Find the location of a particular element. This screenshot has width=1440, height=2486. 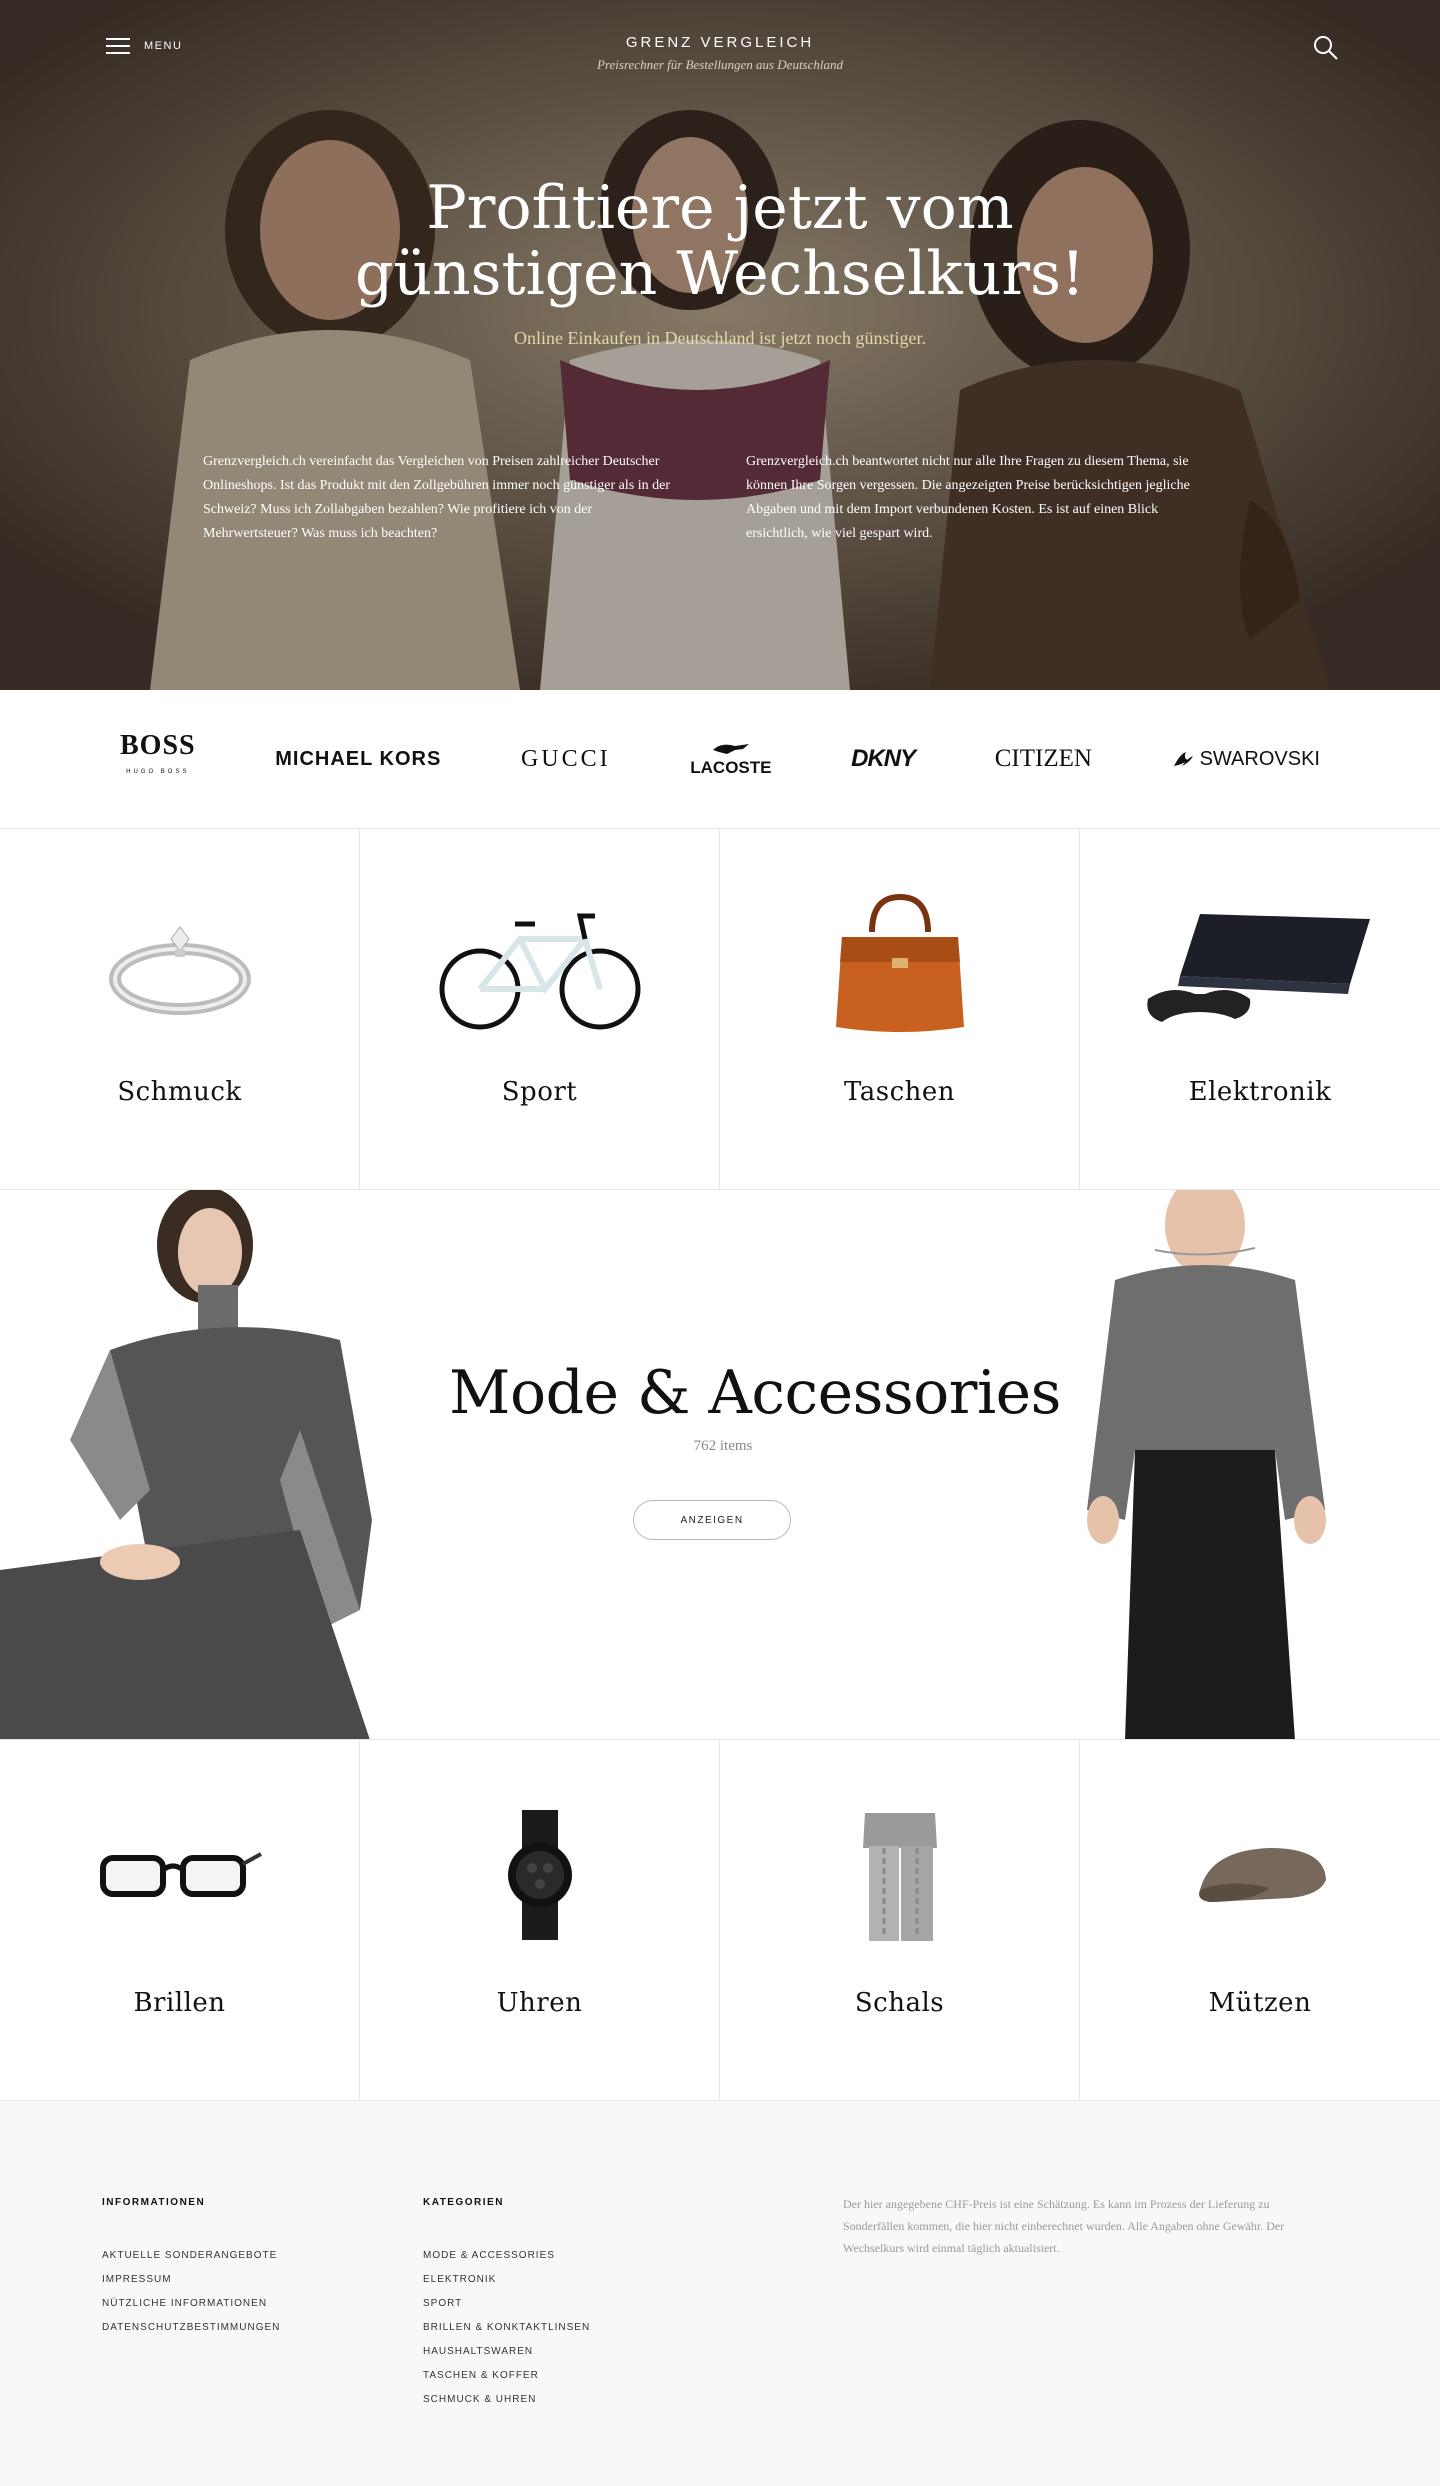

brand-logo-lacoste: LACOSTE is located at coordinates (730, 759).